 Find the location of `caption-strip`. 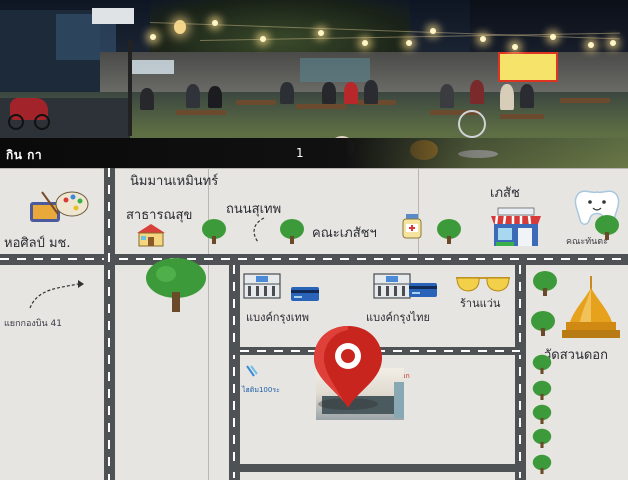

caption-strip is located at coordinates (314, 153).